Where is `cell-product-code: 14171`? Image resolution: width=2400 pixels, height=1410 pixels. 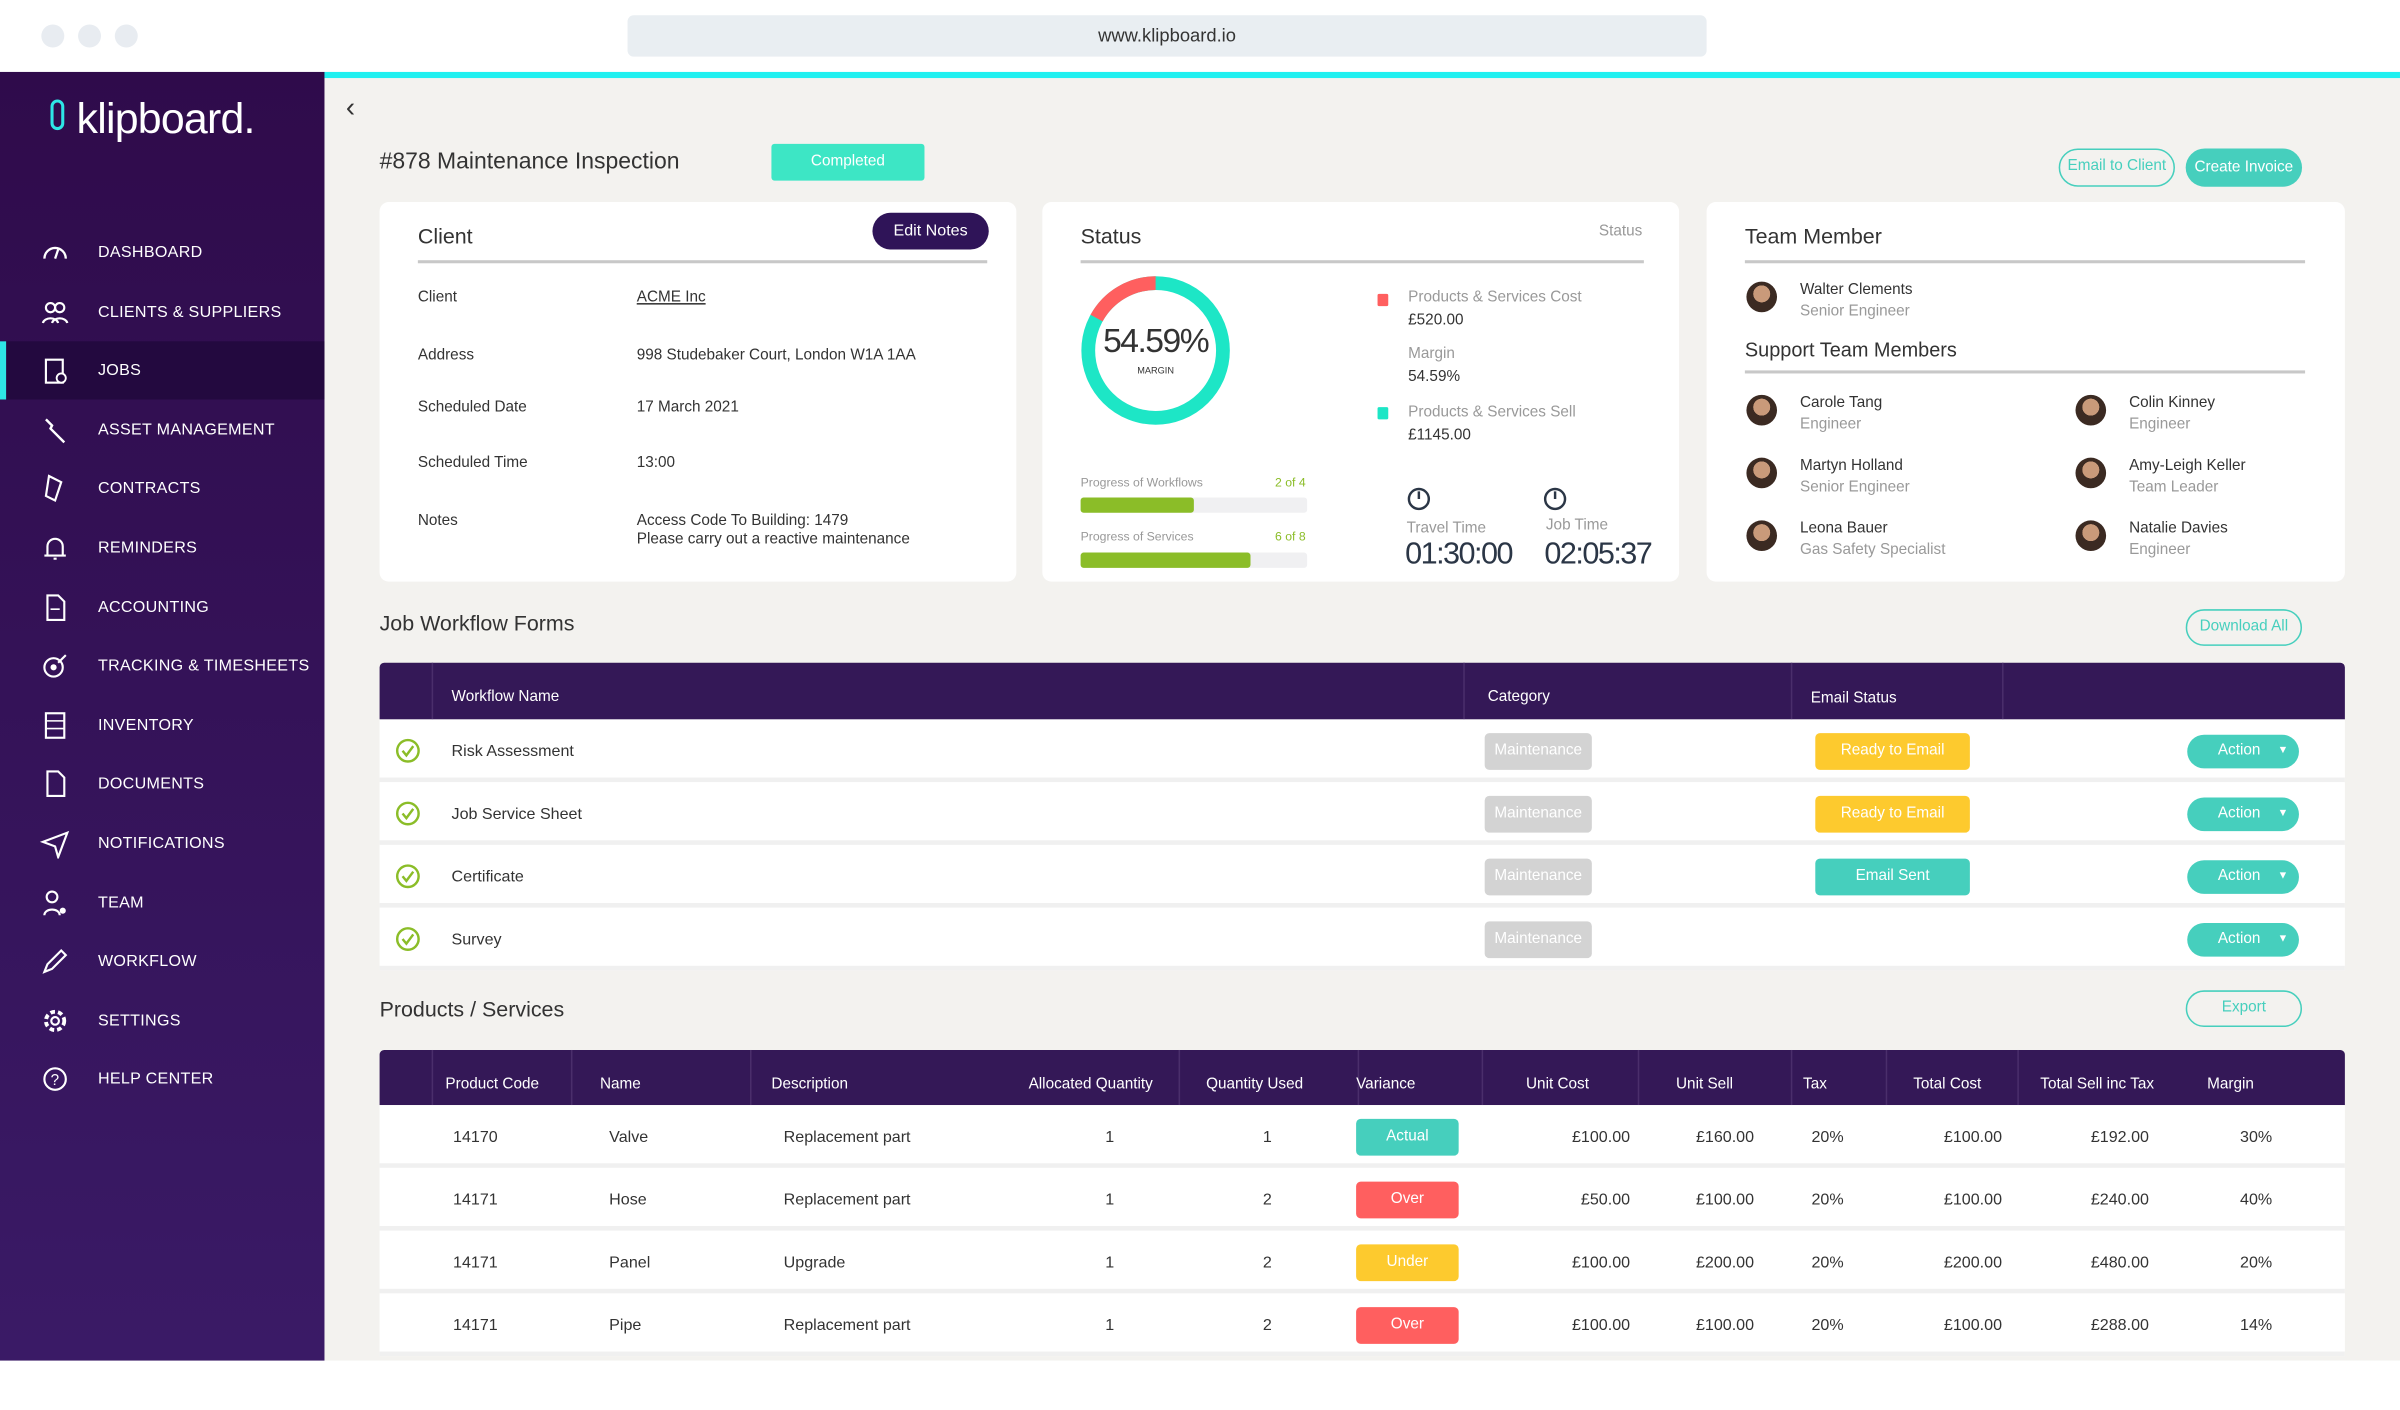
cell-product-code: 14171 is located at coordinates (475, 1200).